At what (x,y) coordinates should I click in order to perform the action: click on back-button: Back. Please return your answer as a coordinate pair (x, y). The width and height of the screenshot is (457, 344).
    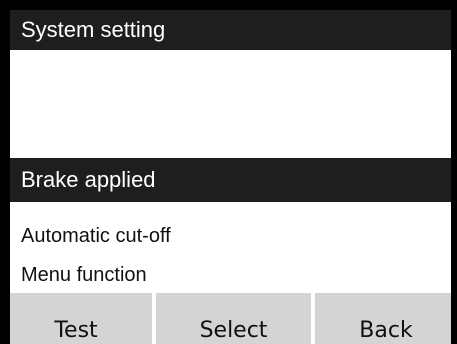
    Looking at the image, I should click on (386, 318).